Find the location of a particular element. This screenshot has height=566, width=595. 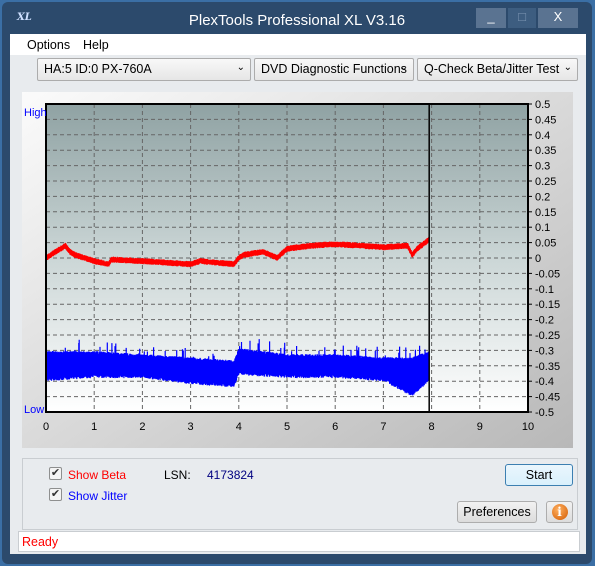

y-tick-label: -0.3 is located at coordinates (544, 351).